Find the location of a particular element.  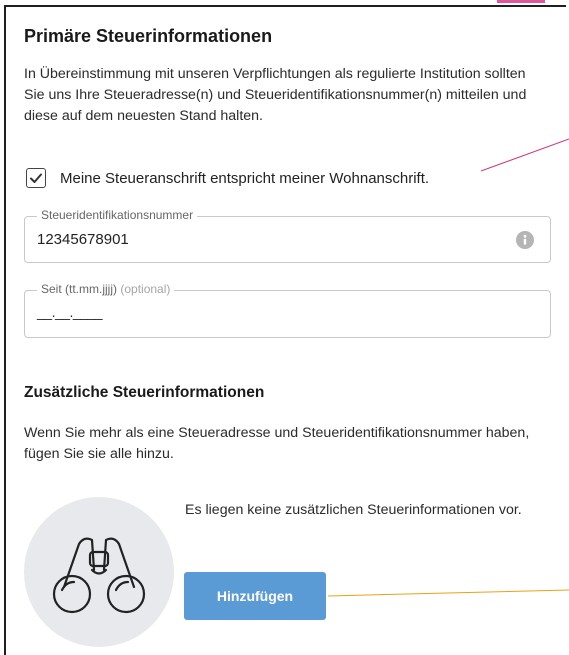

since-date-field-value: __.__.____ is located at coordinates (70, 312).